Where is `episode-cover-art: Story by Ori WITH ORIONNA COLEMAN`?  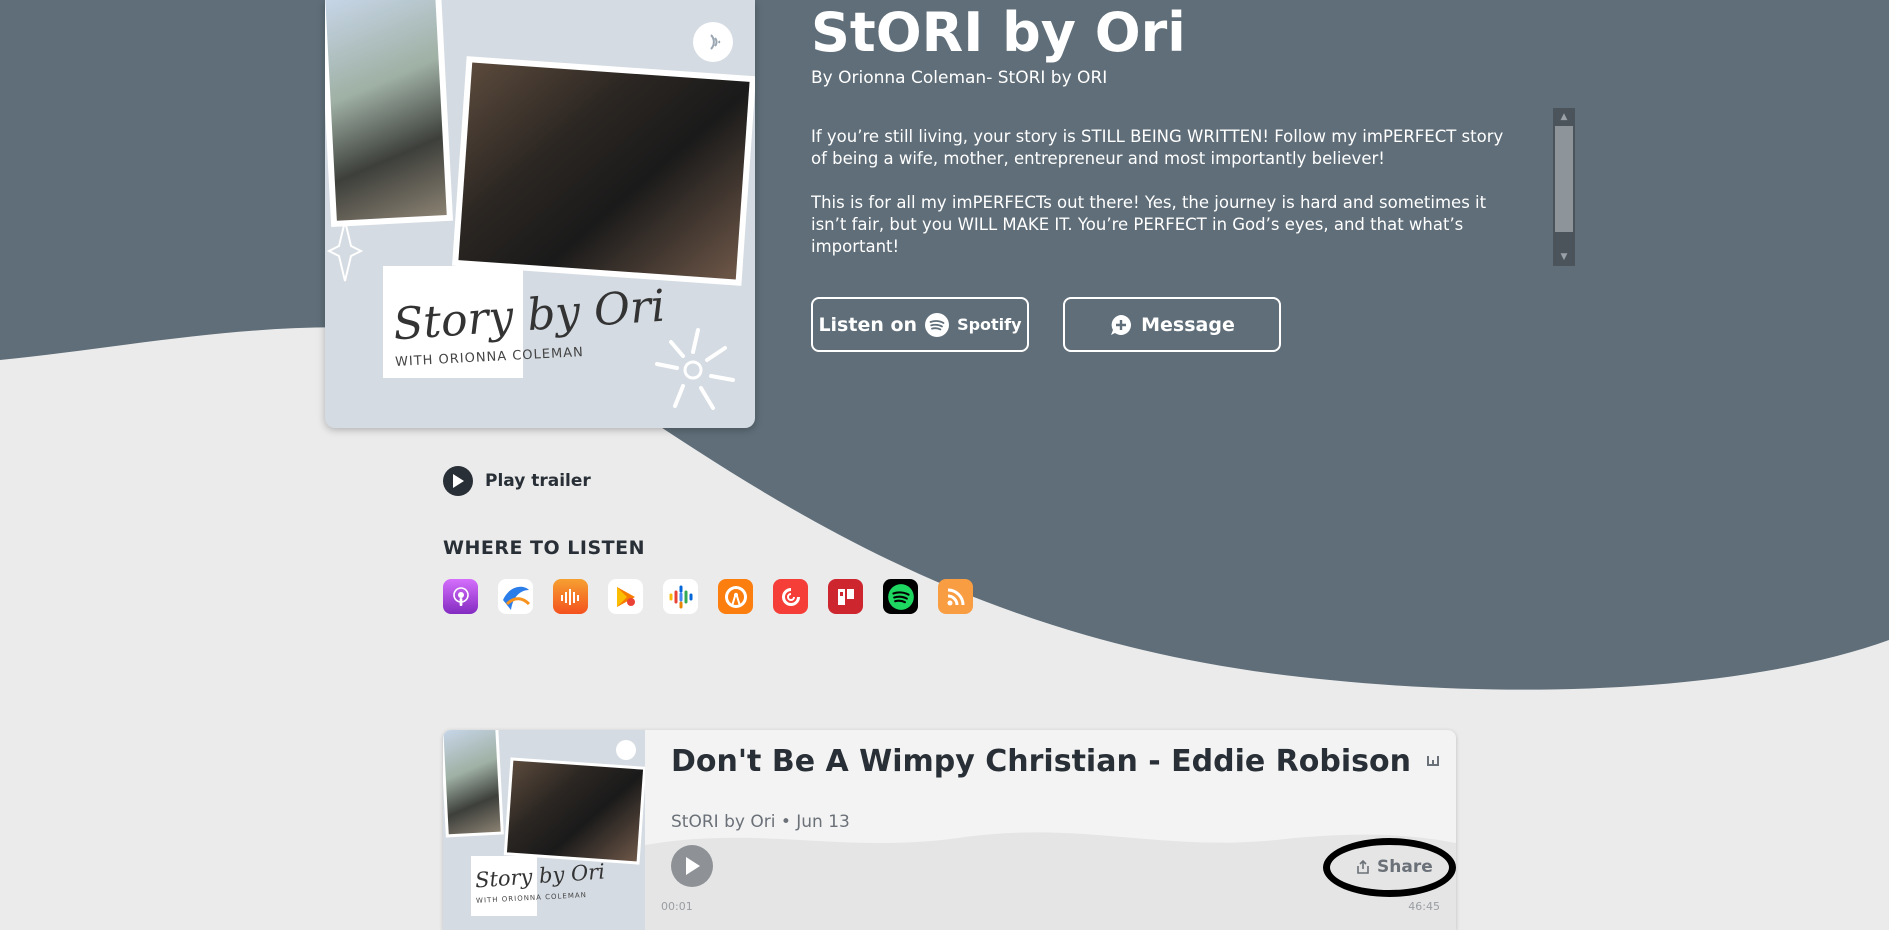 episode-cover-art: Story by Ori WITH ORIONNA COLEMAN is located at coordinates (544, 830).